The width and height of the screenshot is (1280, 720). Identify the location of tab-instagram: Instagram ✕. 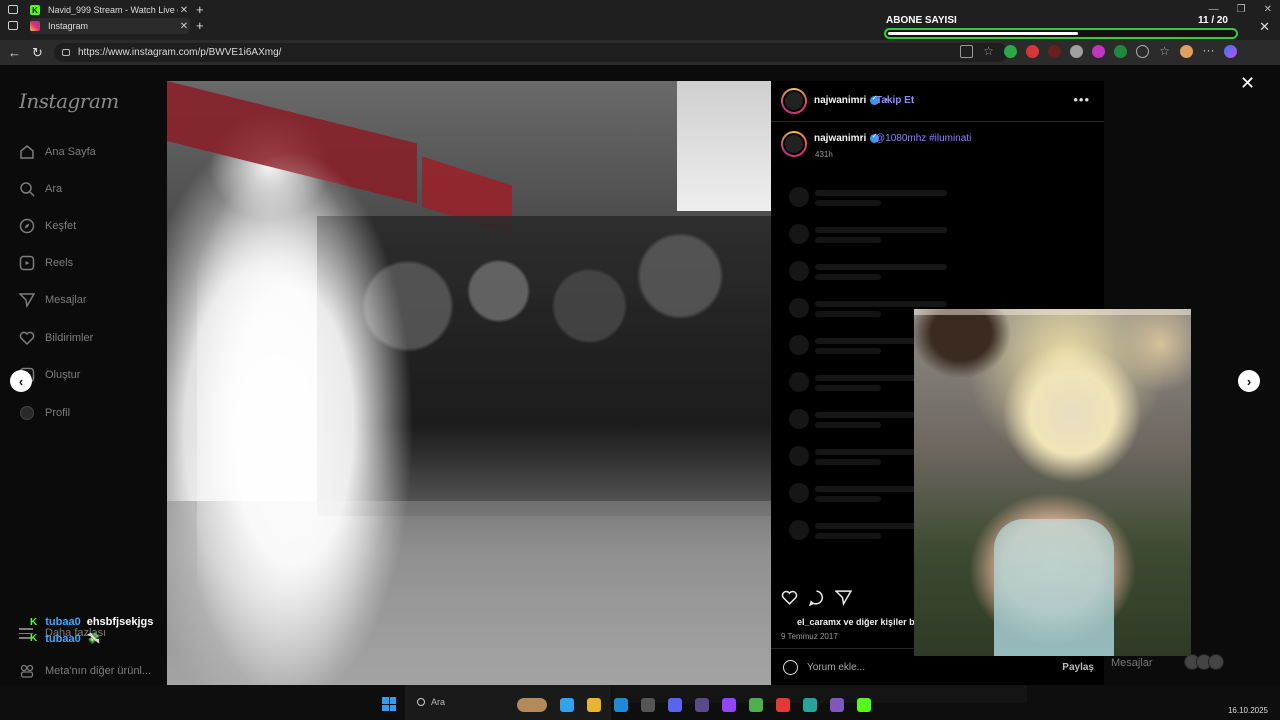
(110, 26).